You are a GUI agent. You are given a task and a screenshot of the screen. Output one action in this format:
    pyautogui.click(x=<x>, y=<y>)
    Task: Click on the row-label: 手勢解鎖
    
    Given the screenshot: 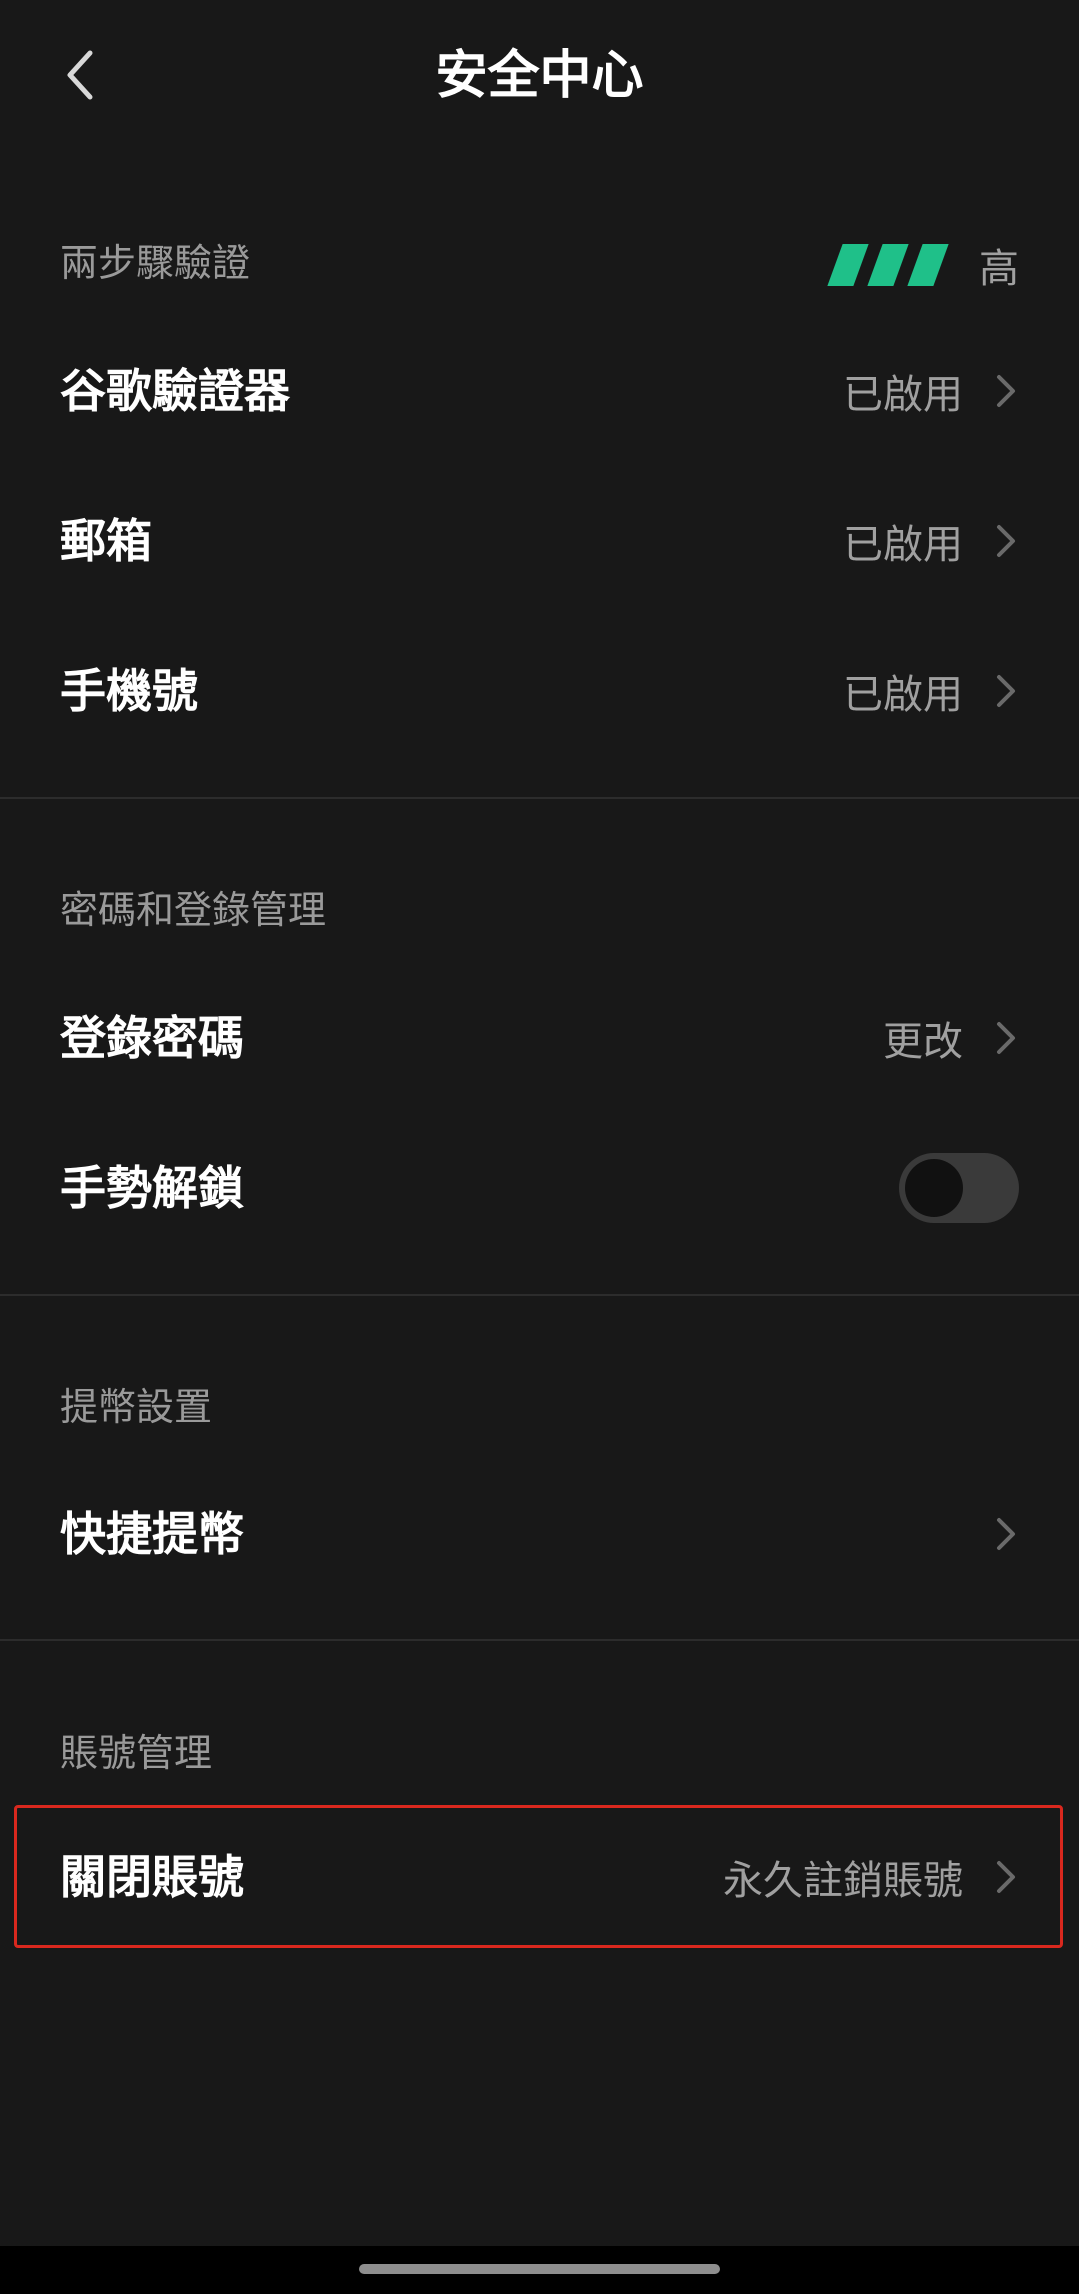 What is the action you would take?
    pyautogui.click(x=152, y=1188)
    